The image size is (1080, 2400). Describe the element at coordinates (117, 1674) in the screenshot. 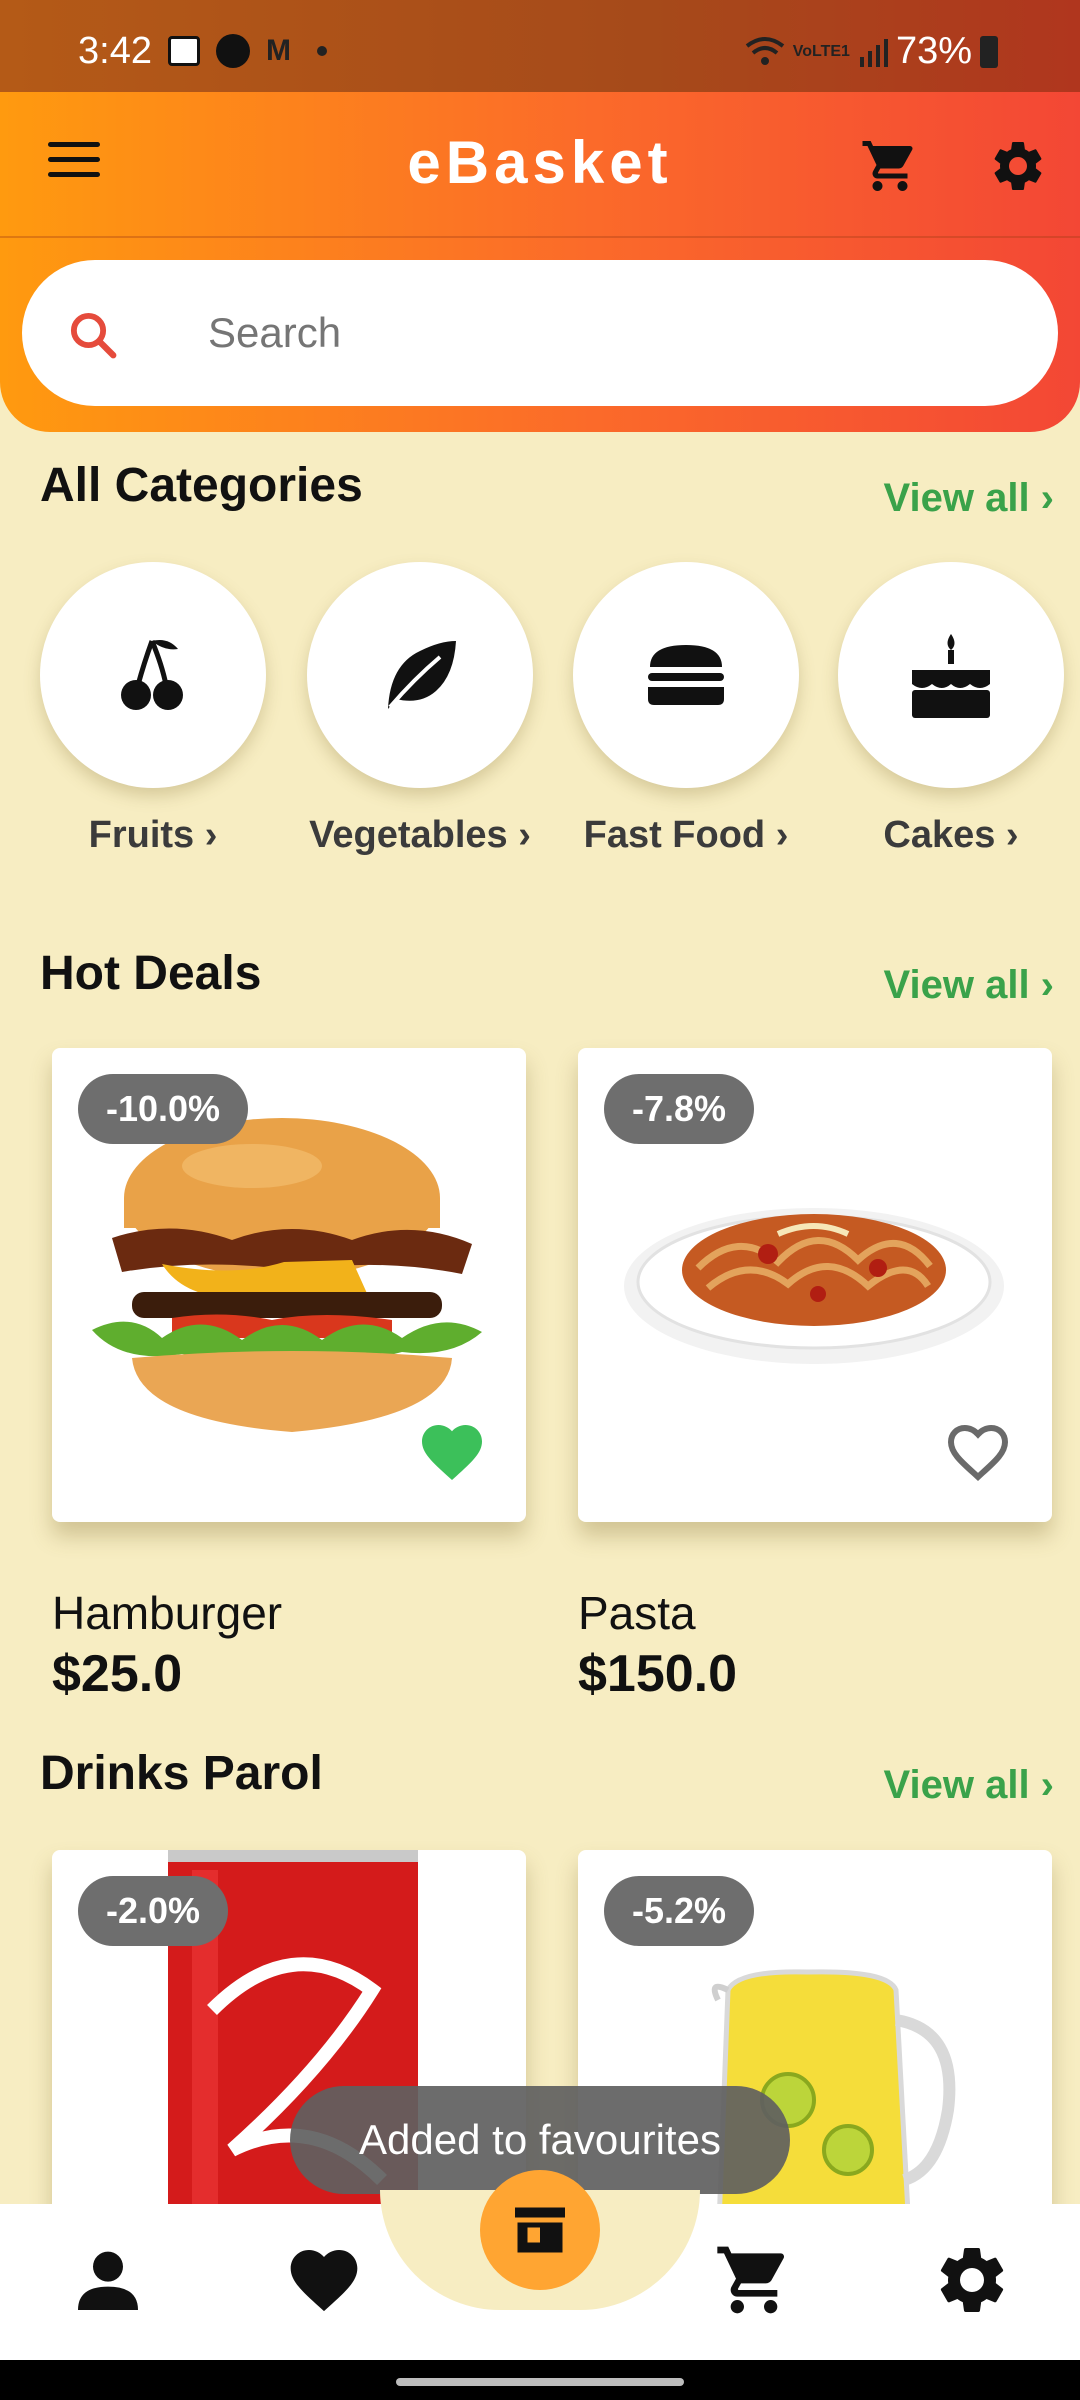

I see `product-price: $25.0` at that location.